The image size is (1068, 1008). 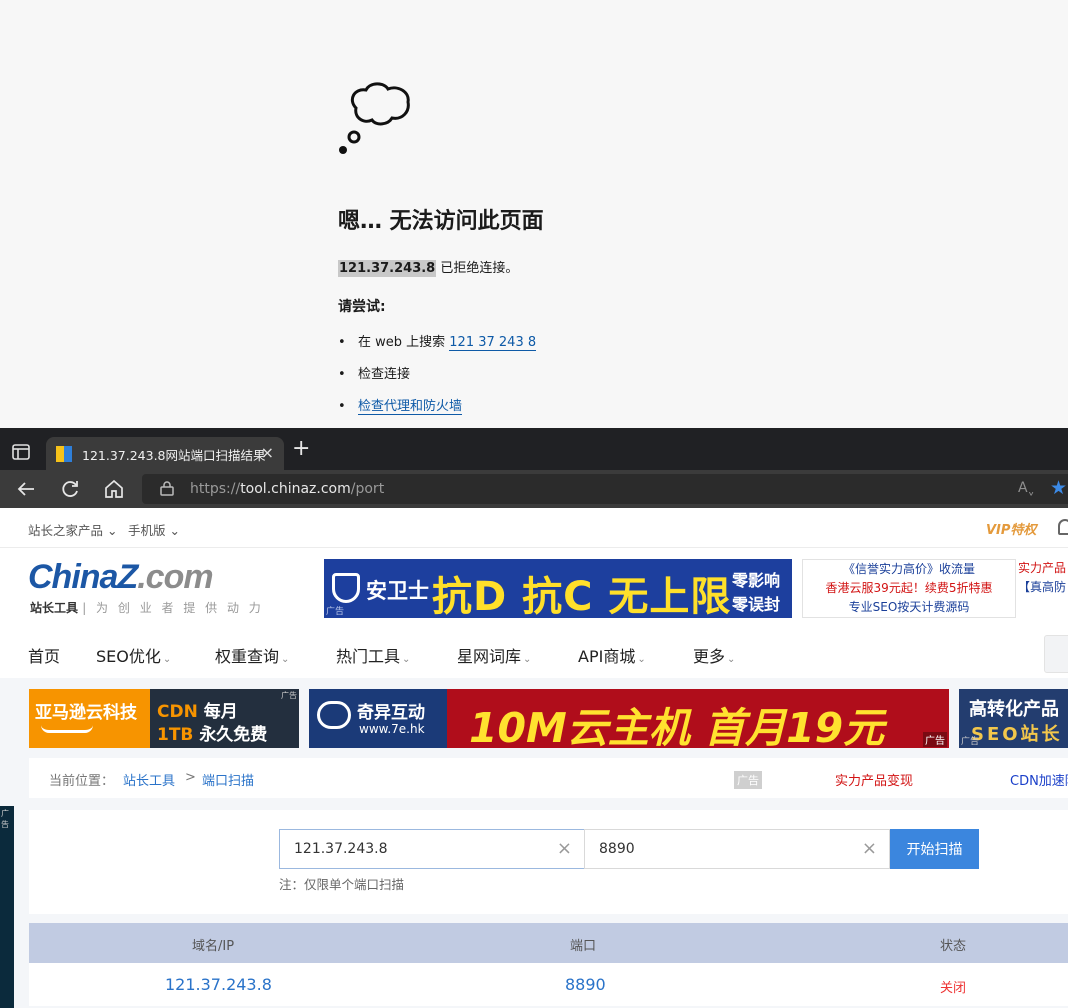 I want to click on col-status: 状态, so click(x=953, y=946).